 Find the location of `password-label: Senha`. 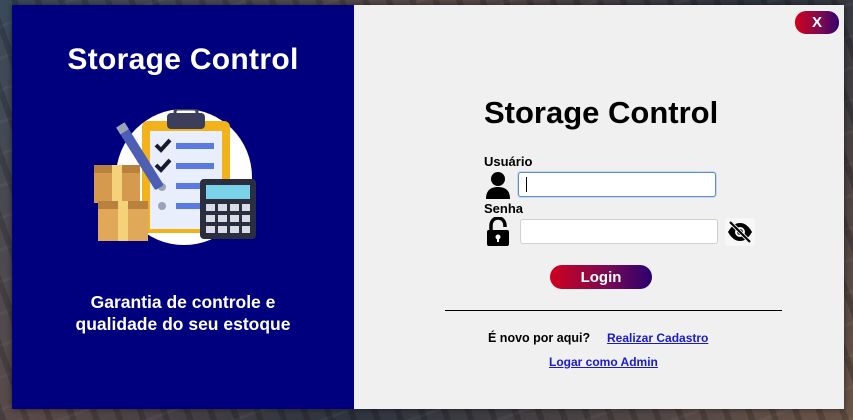

password-label: Senha is located at coordinates (504, 208).